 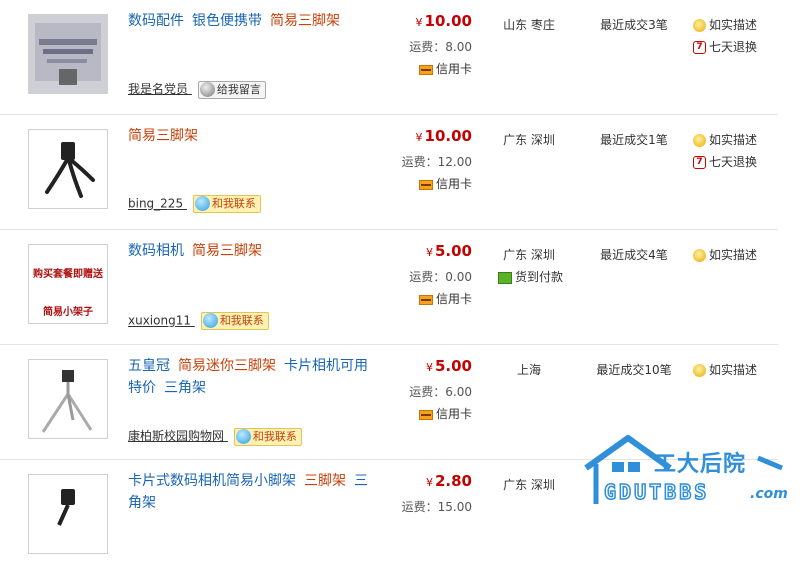 What do you see at coordinates (437, 481) in the screenshot?
I see `price: ¥2.80` at bounding box center [437, 481].